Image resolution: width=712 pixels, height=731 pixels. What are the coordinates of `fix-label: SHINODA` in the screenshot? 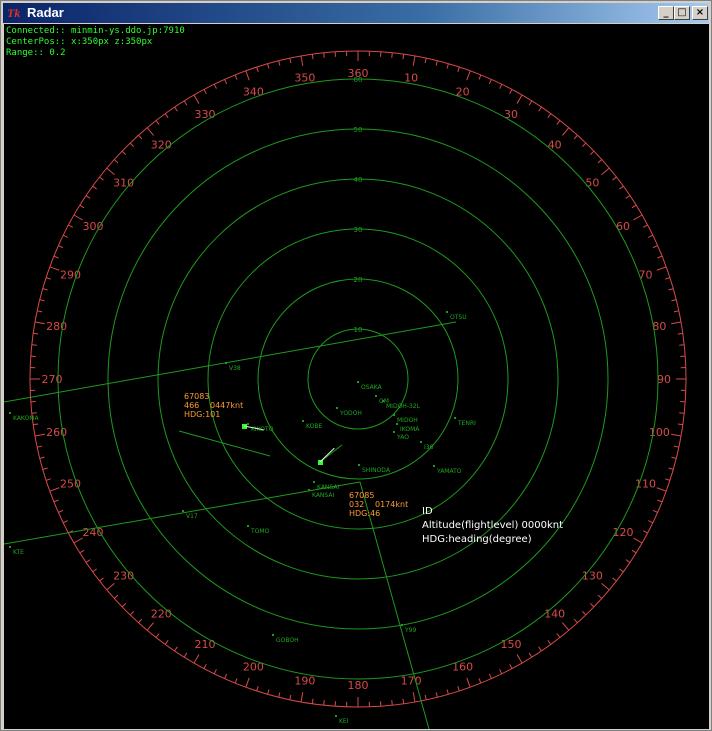 It's located at (376, 470).